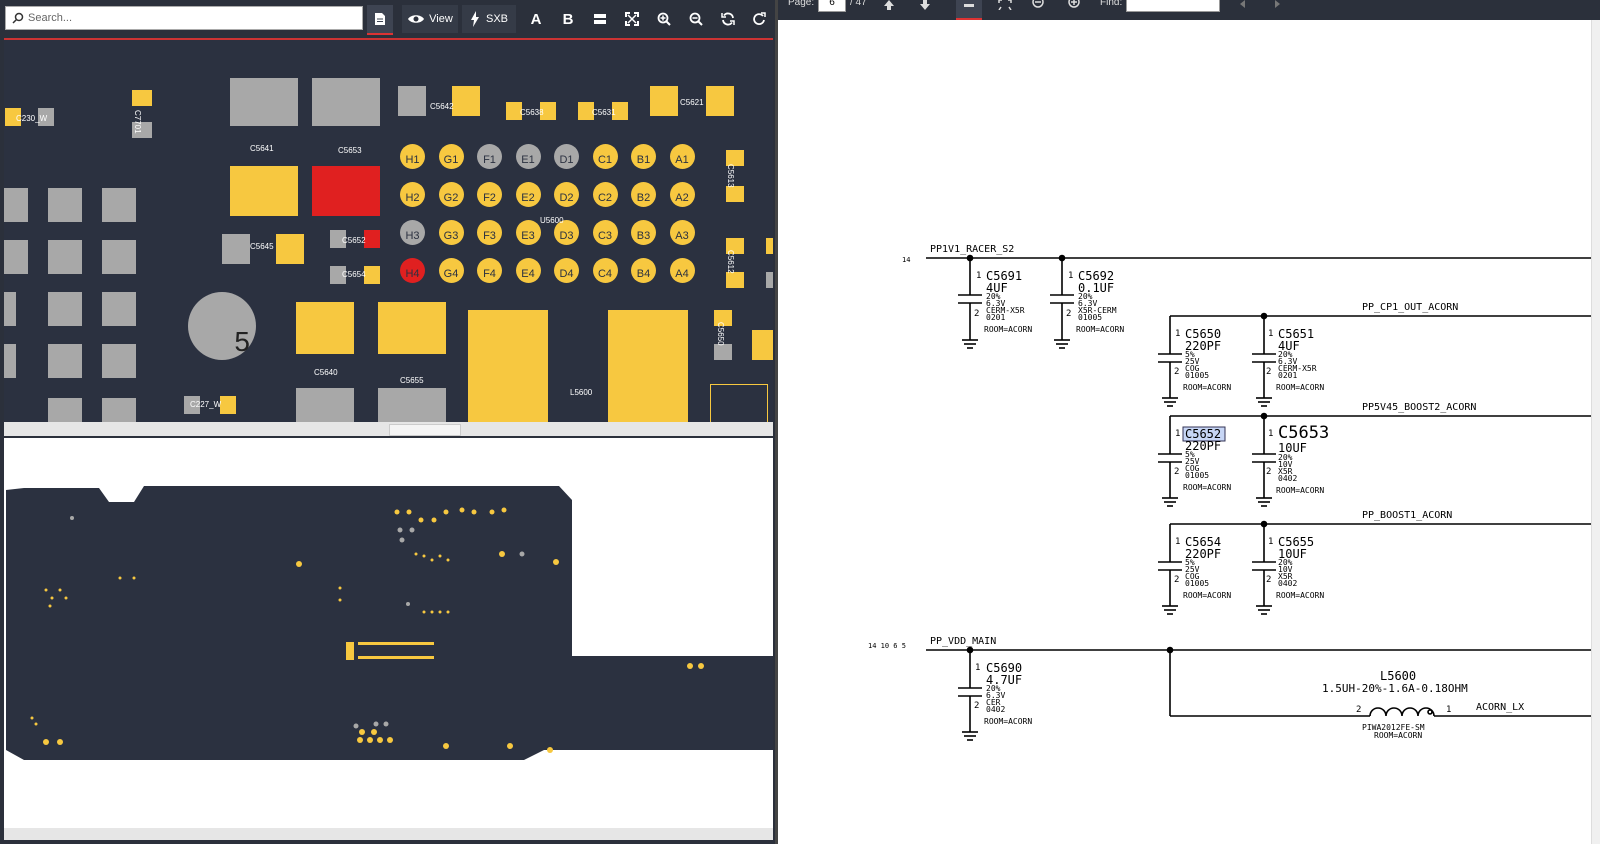  Describe the element at coordinates (412, 232) in the screenshot. I see `bga-ball: H3` at that location.